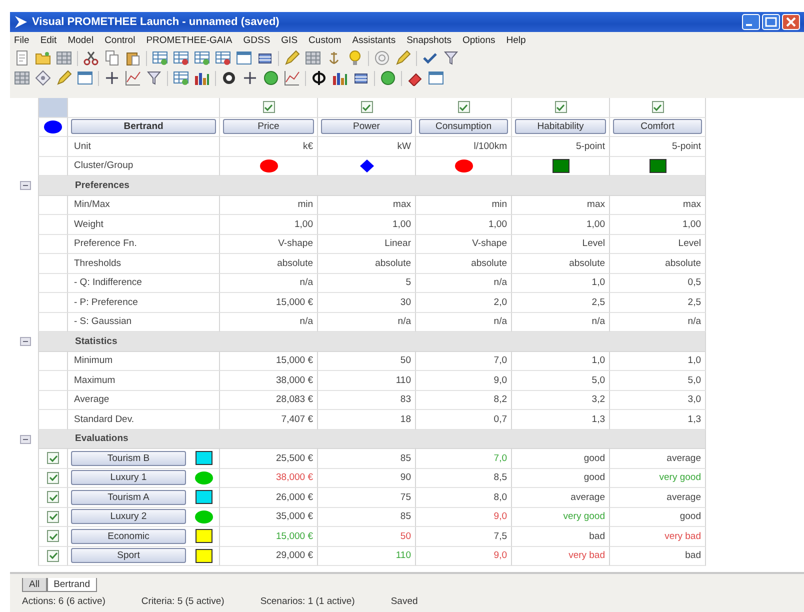 The width and height of the screenshot is (804, 612). What do you see at coordinates (128, 516) in the screenshot?
I see `action-button: Luxury 2` at bounding box center [128, 516].